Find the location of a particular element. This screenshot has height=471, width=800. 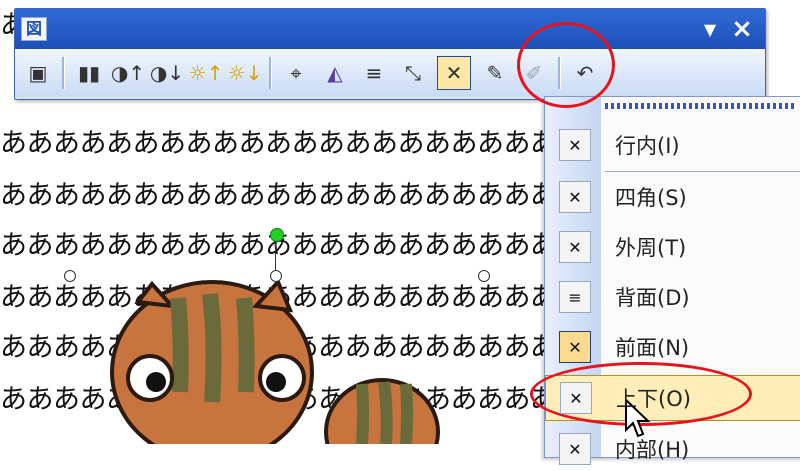

line-style-icon: ≡ is located at coordinates (374, 73).